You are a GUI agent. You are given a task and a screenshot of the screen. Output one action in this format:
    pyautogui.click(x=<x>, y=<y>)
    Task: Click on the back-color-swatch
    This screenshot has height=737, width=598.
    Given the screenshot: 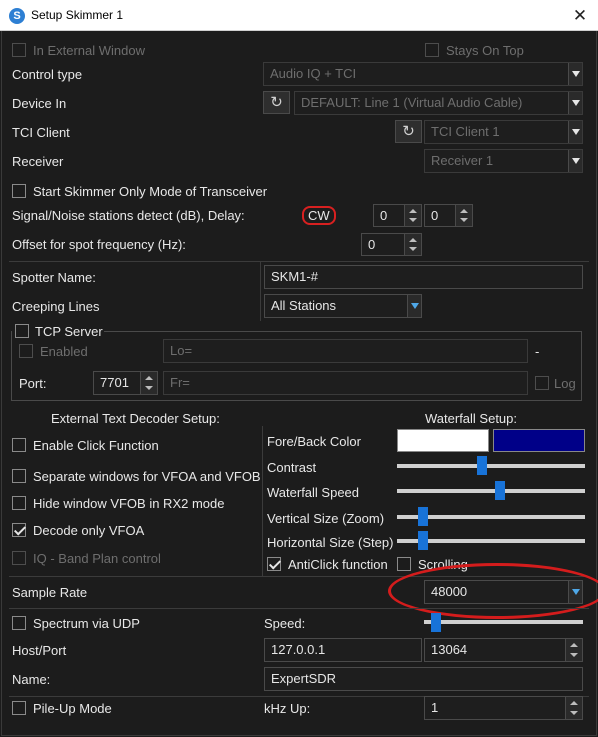 What is the action you would take?
    pyautogui.click(x=539, y=440)
    